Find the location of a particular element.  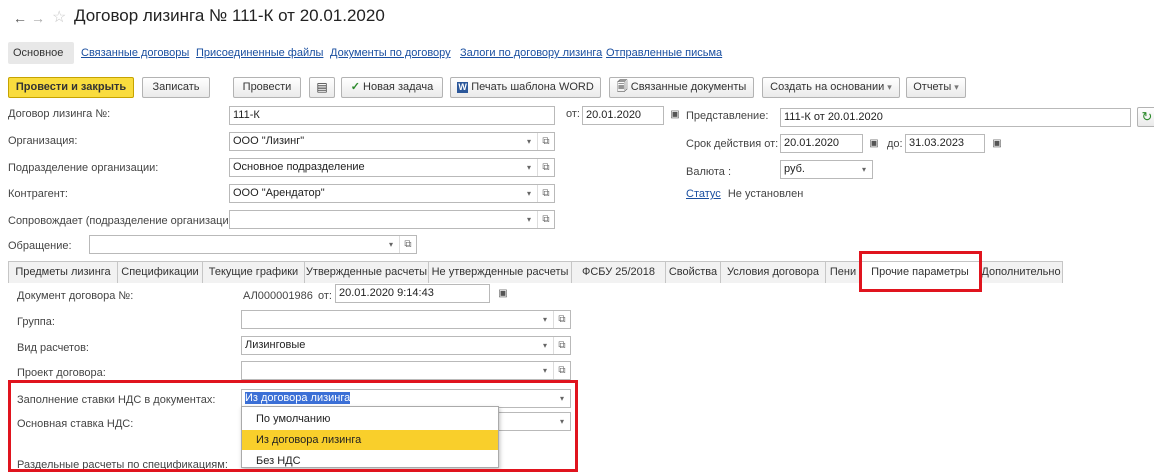

validity-from-label: Срок действия от: is located at coordinates (732, 144).